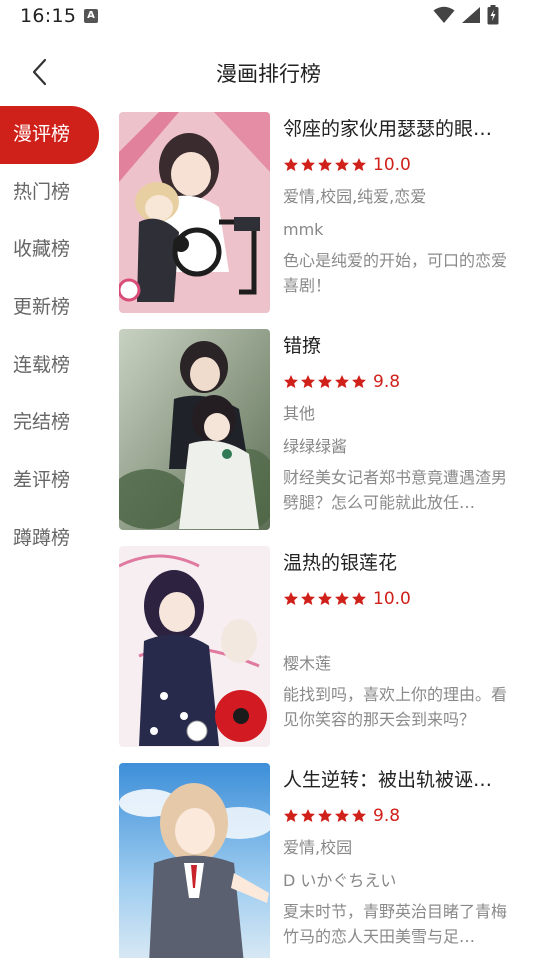 The image size is (537, 958). Describe the element at coordinates (471, 15) in the screenshot. I see `cell-signal-icon` at that location.